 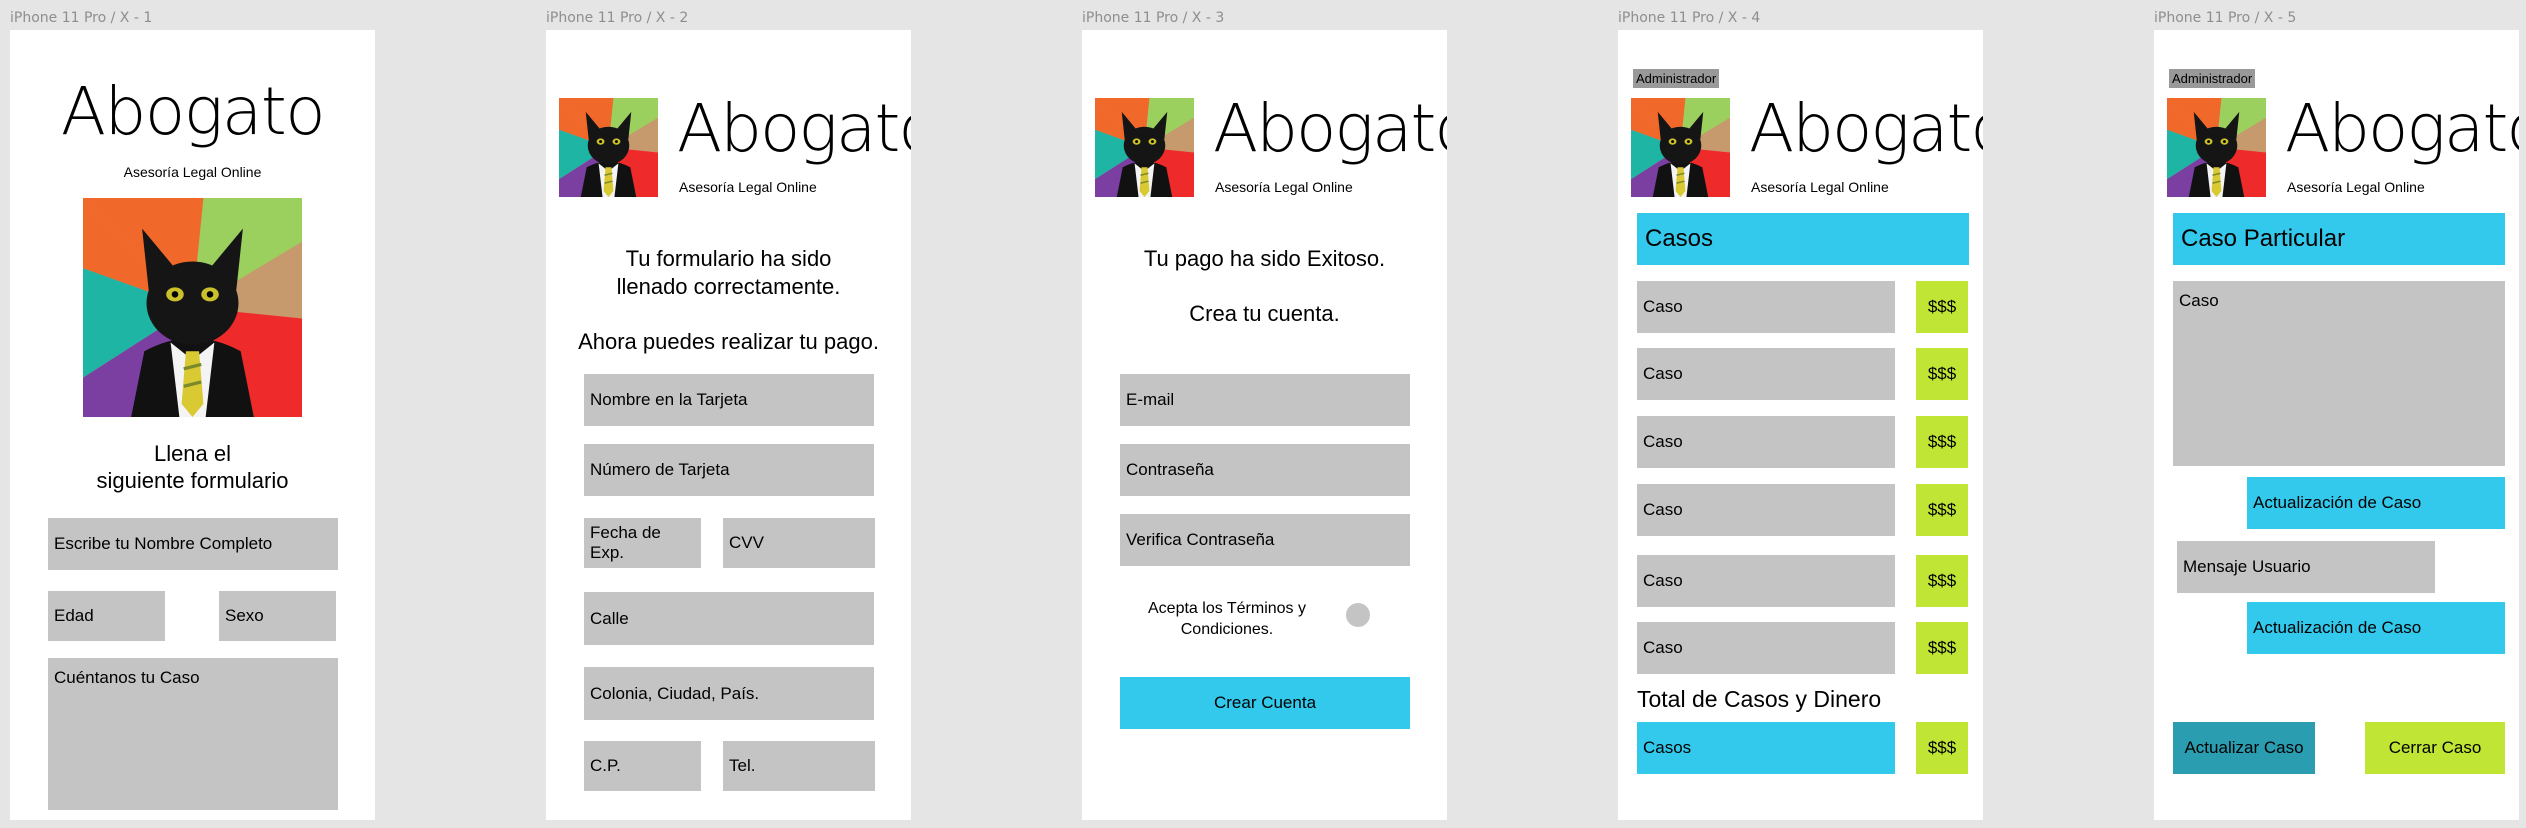 What do you see at coordinates (81, 18) in the screenshot?
I see `frame-label-1: iPhone 11 Pro / X - 1` at bounding box center [81, 18].